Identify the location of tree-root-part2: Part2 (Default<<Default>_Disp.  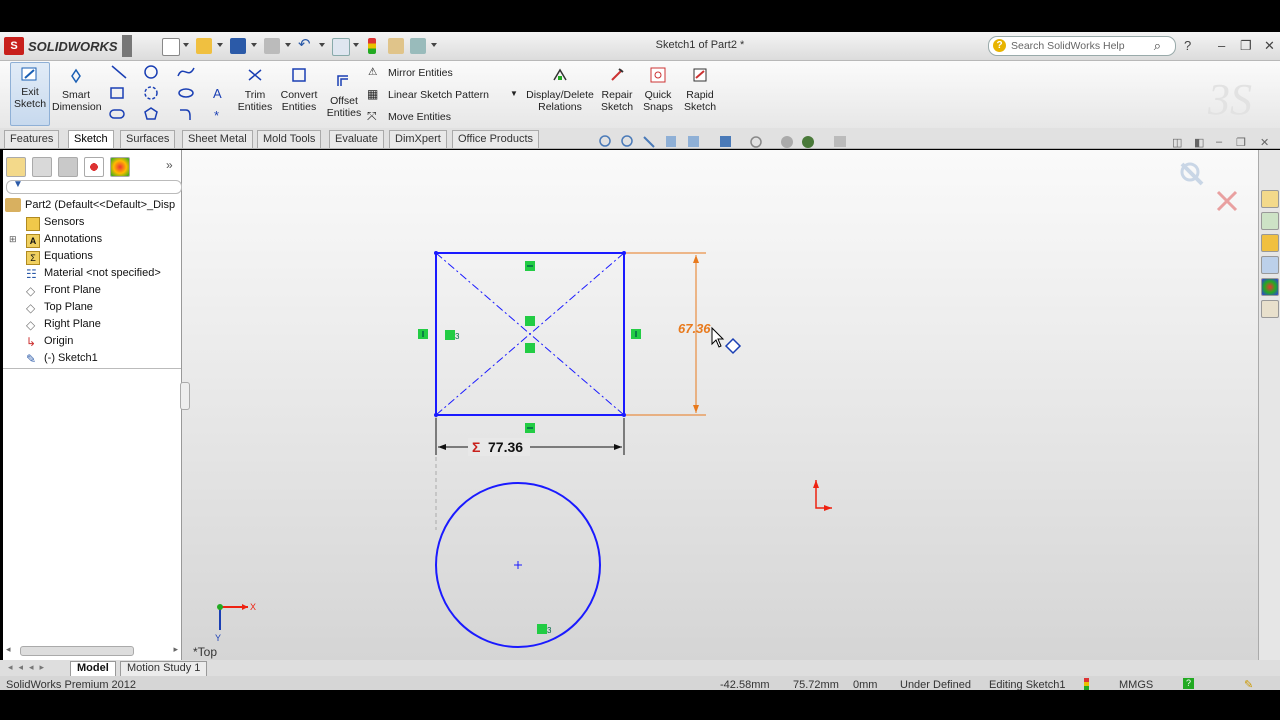
(100, 205).